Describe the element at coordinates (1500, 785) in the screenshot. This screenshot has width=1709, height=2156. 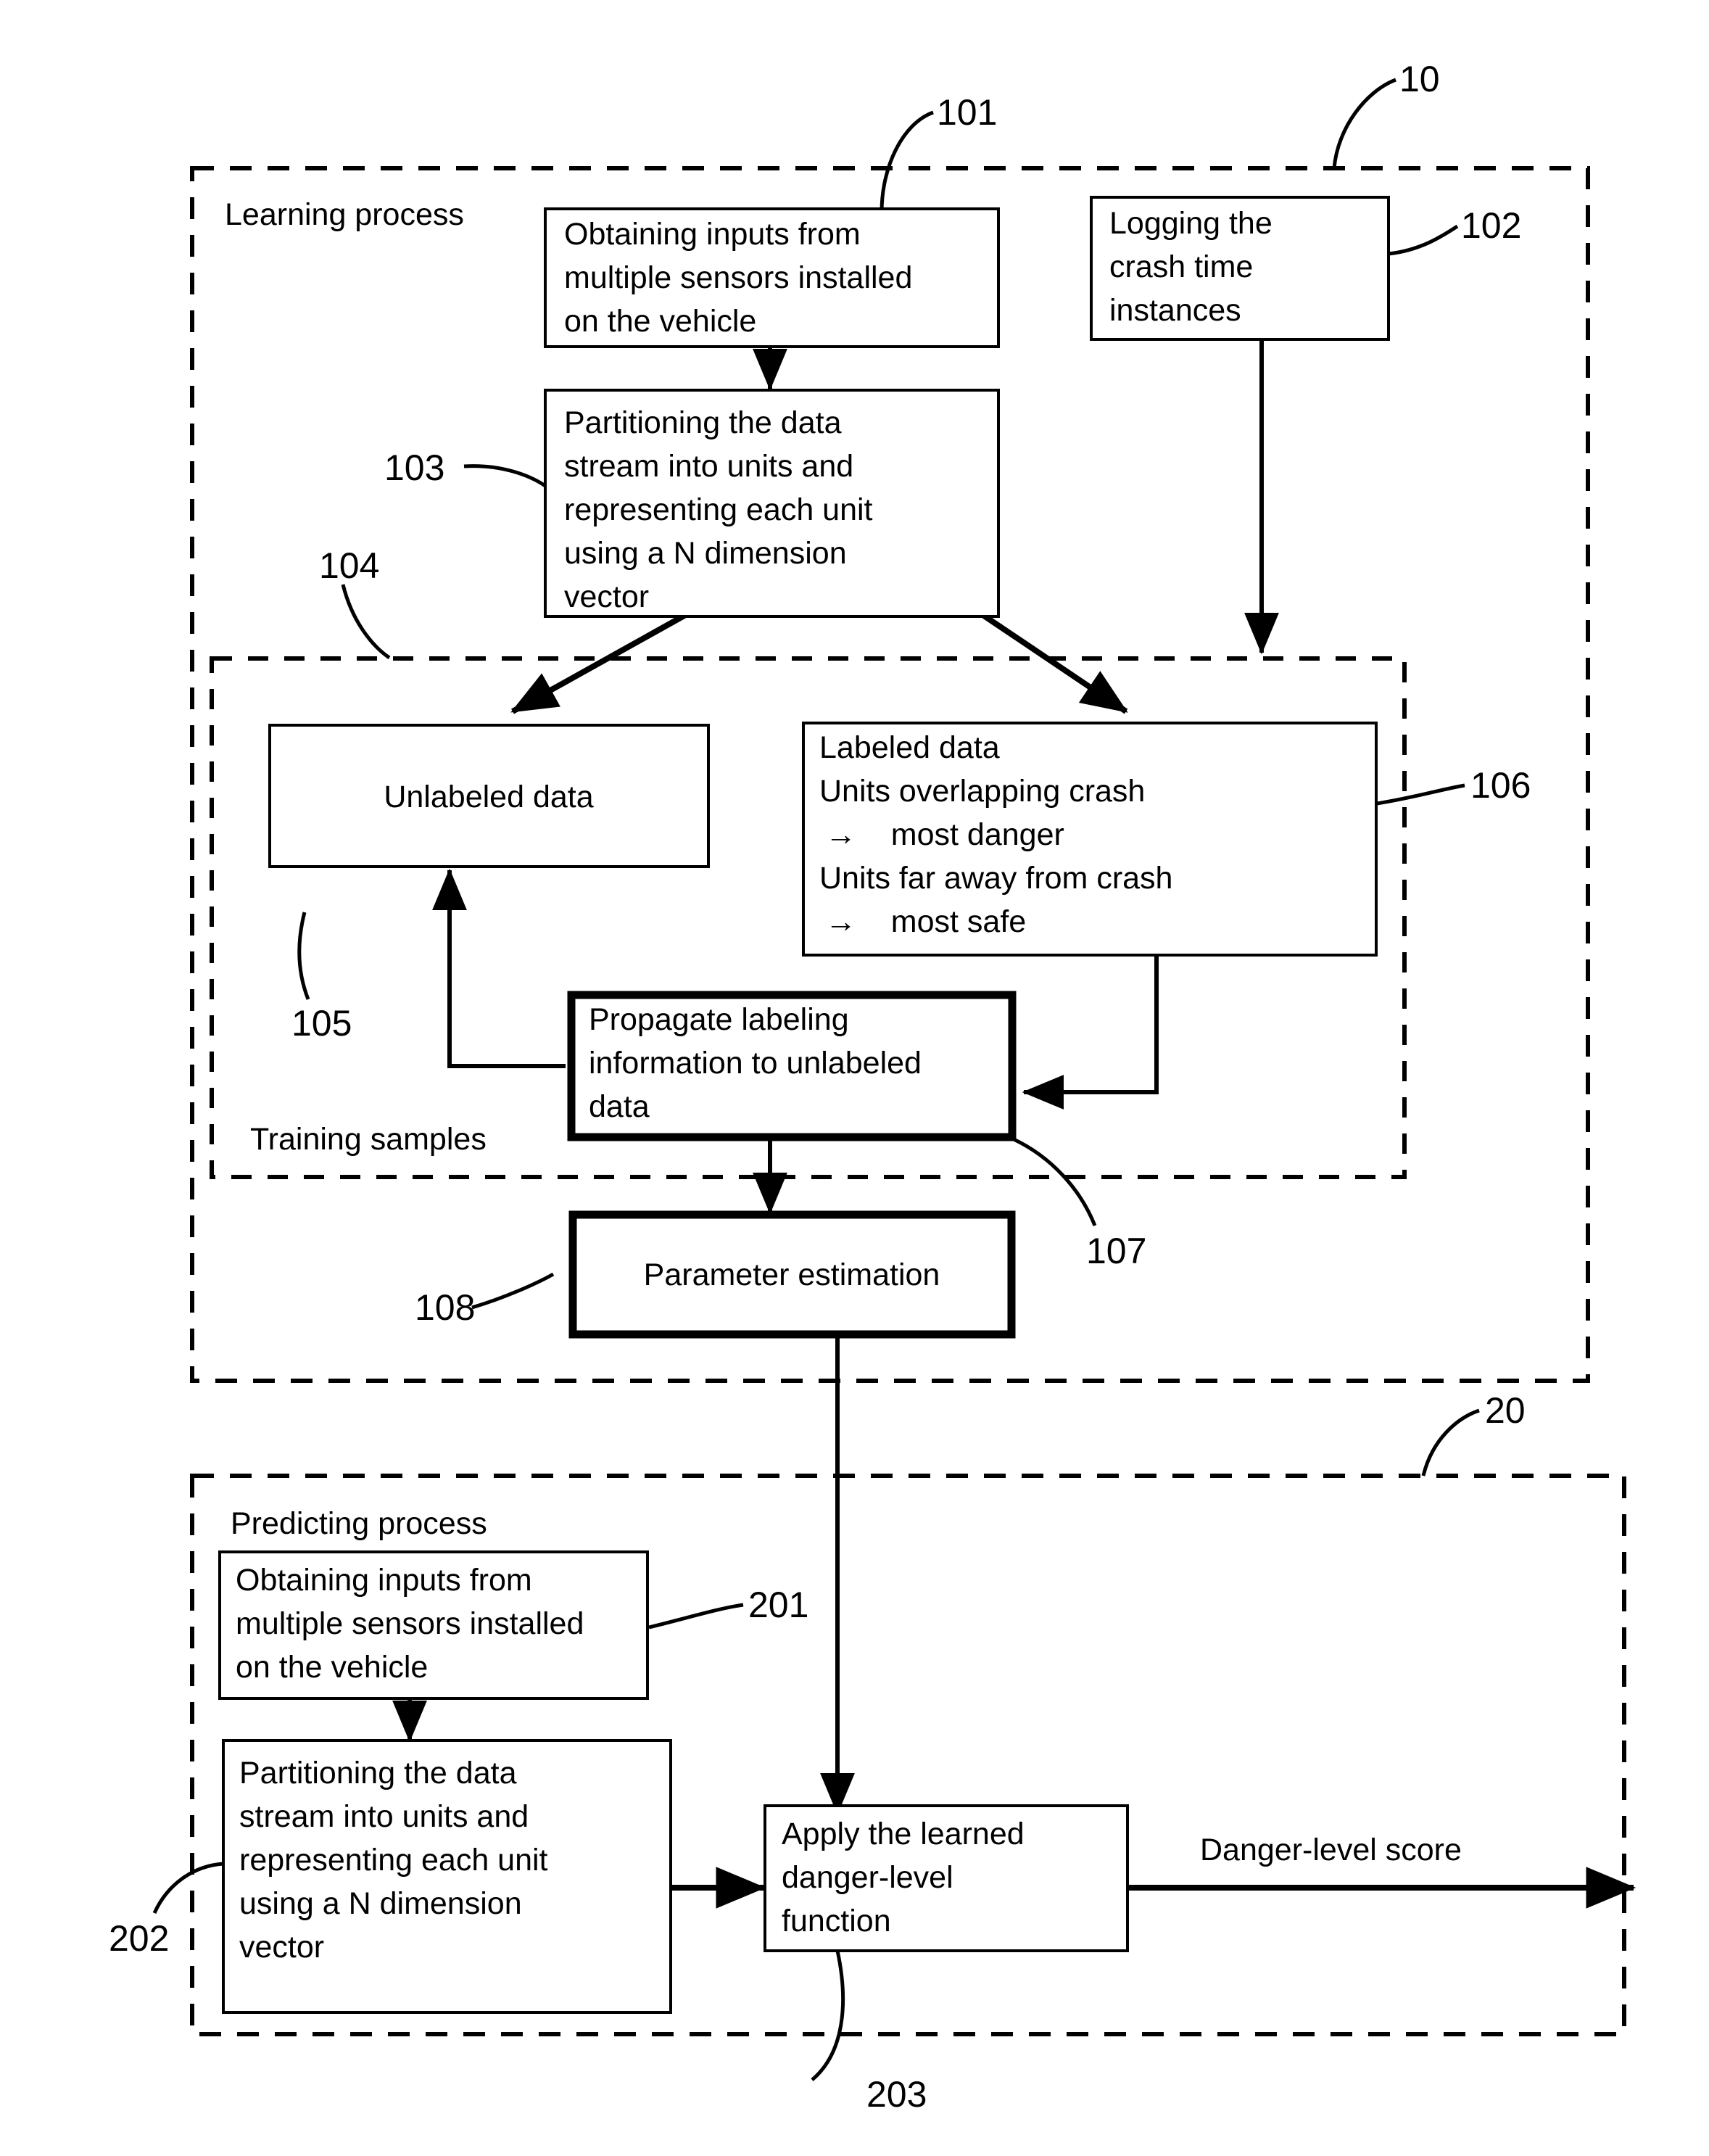
I see `ref-106: 106` at that location.